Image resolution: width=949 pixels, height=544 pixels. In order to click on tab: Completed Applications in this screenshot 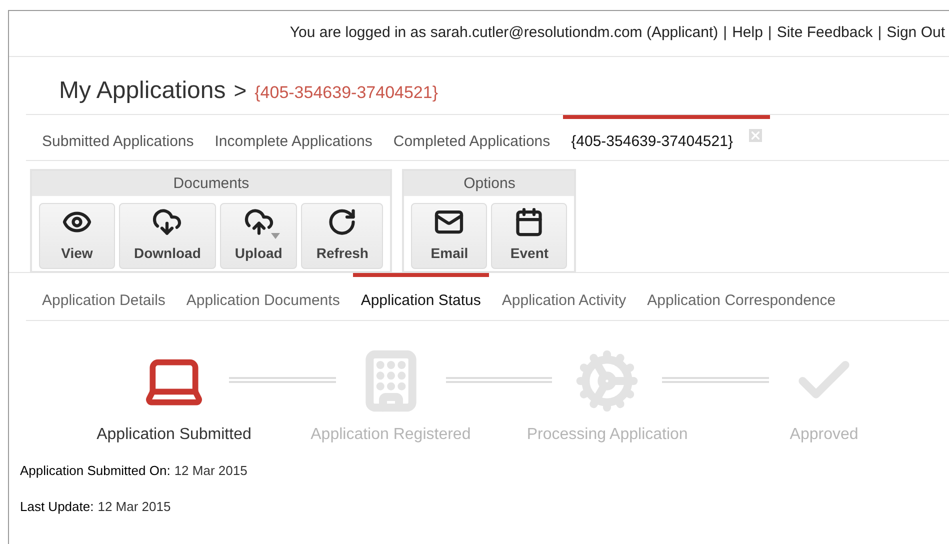, I will do `click(471, 142)`.